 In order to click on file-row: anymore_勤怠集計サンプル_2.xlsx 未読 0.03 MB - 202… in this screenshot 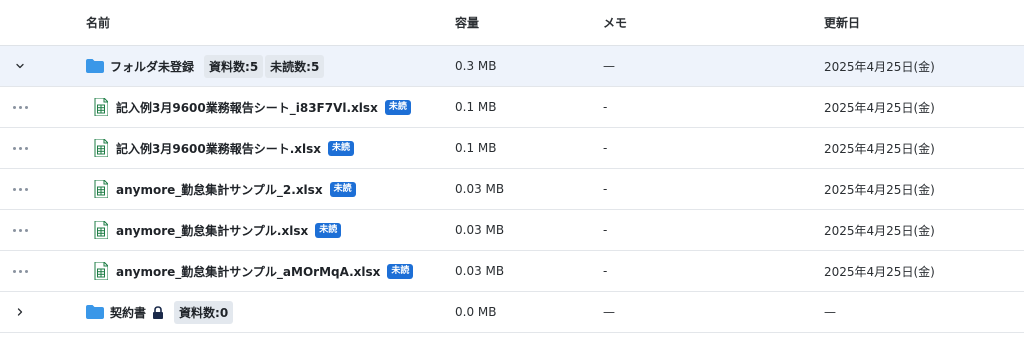, I will do `click(512, 189)`.